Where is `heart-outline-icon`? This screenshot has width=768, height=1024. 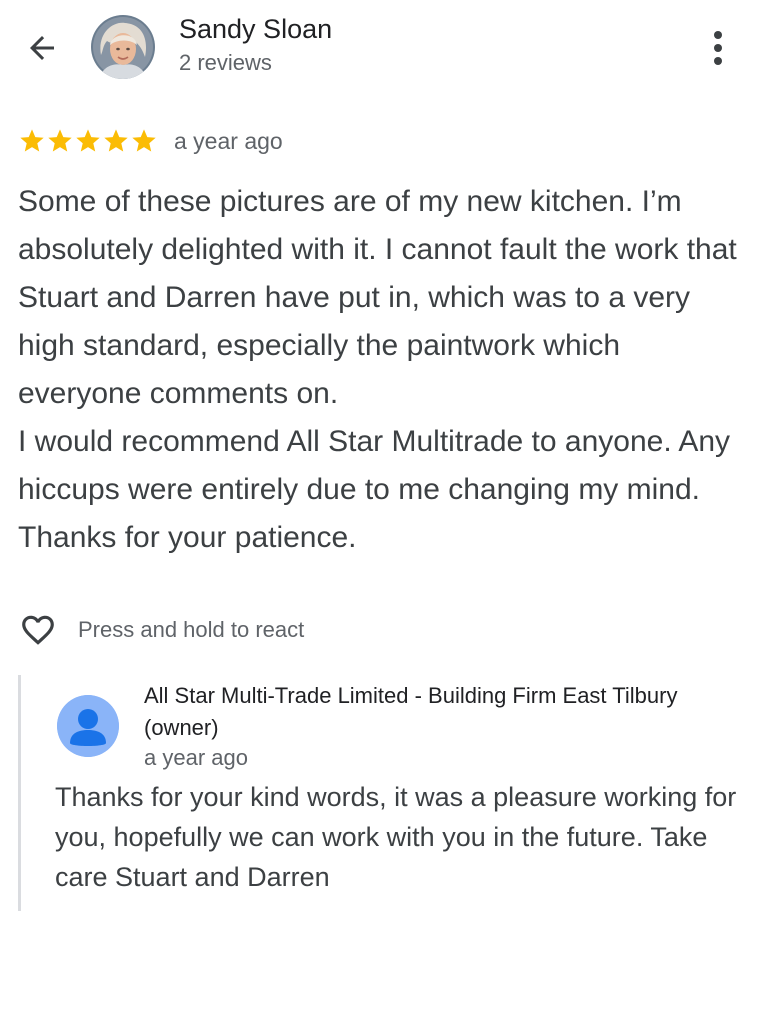
heart-outline-icon is located at coordinates (38, 630).